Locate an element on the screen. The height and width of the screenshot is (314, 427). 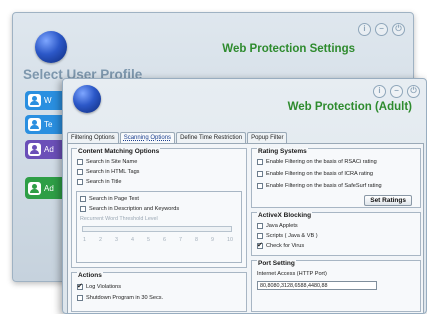
set-ratings-button: Set Ratings is located at coordinates (388, 200).